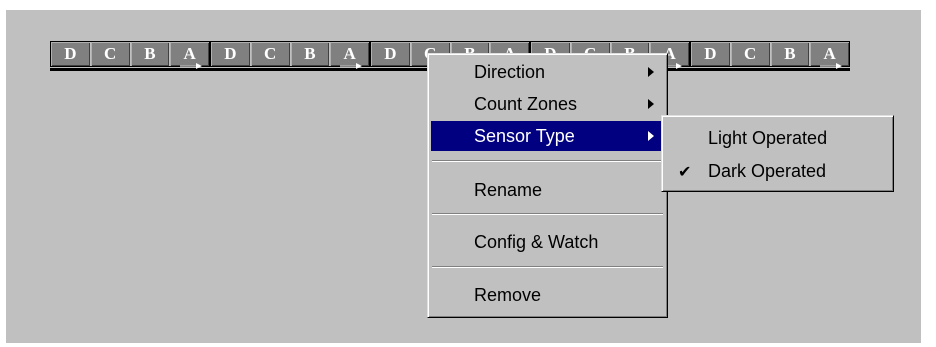  What do you see at coordinates (685, 171) in the screenshot?
I see `checkmark-icon: ✔` at bounding box center [685, 171].